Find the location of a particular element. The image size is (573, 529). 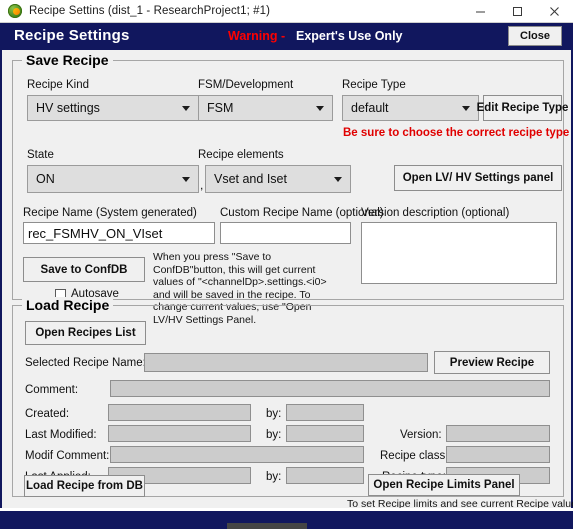

comment-field is located at coordinates (330, 388).